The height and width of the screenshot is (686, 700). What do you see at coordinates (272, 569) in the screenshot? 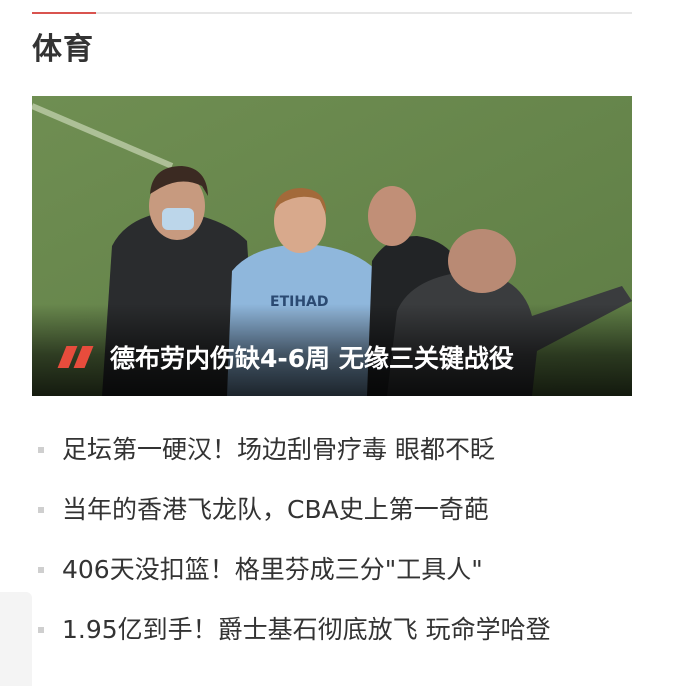
I see `news-link: 406天没扣篮！格里芬成三分"工具人"` at bounding box center [272, 569].